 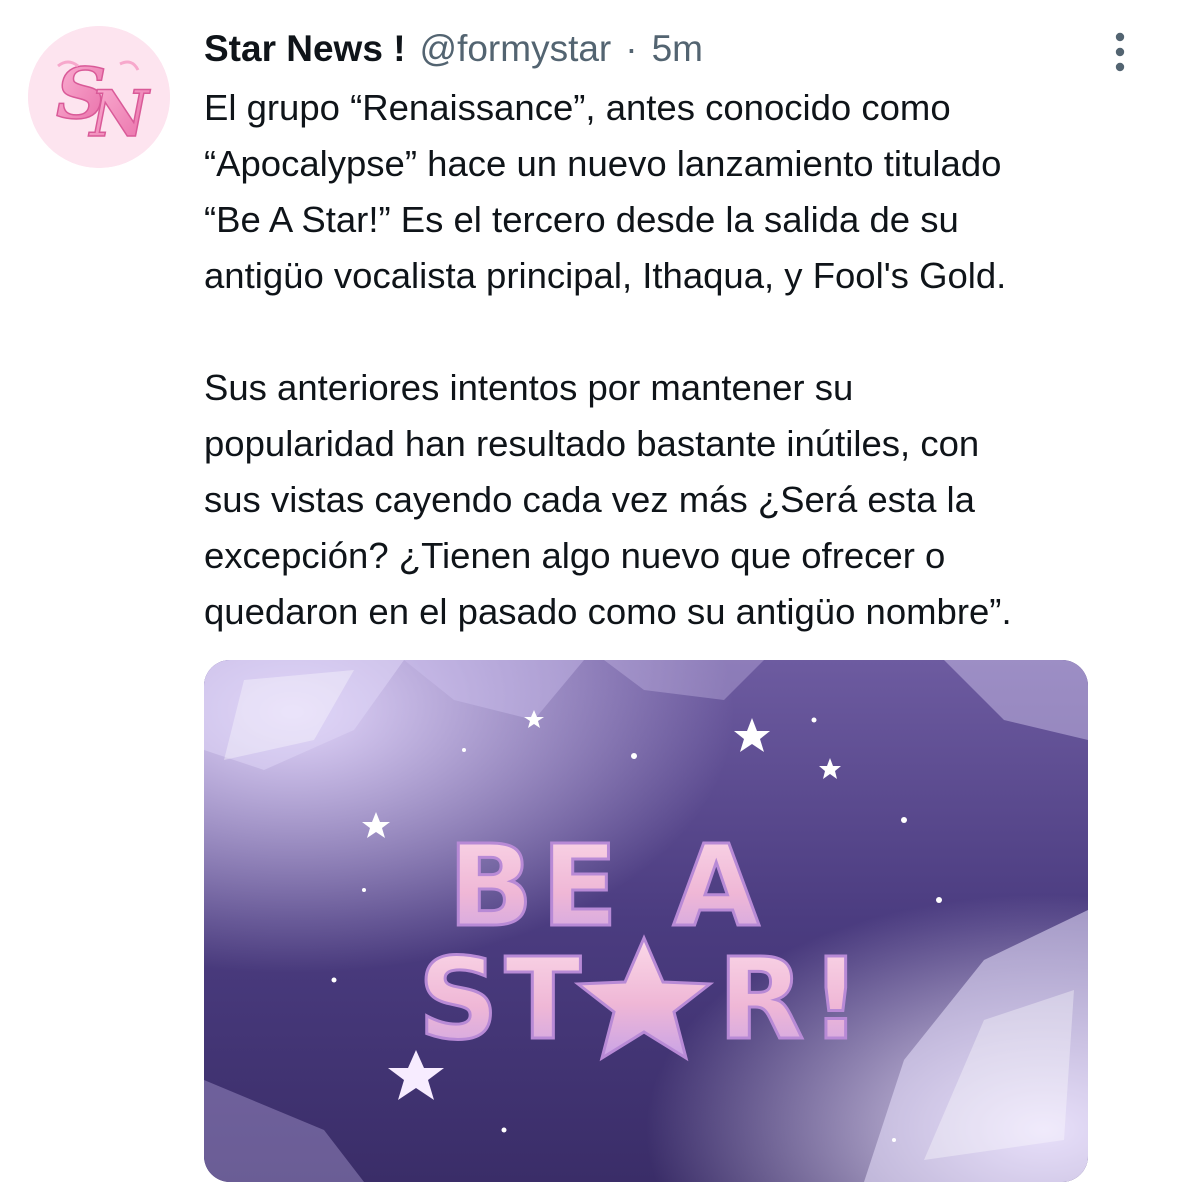 What do you see at coordinates (529, 387) in the screenshot?
I see `text-line: Sus anteriores intentos por mantener su` at bounding box center [529, 387].